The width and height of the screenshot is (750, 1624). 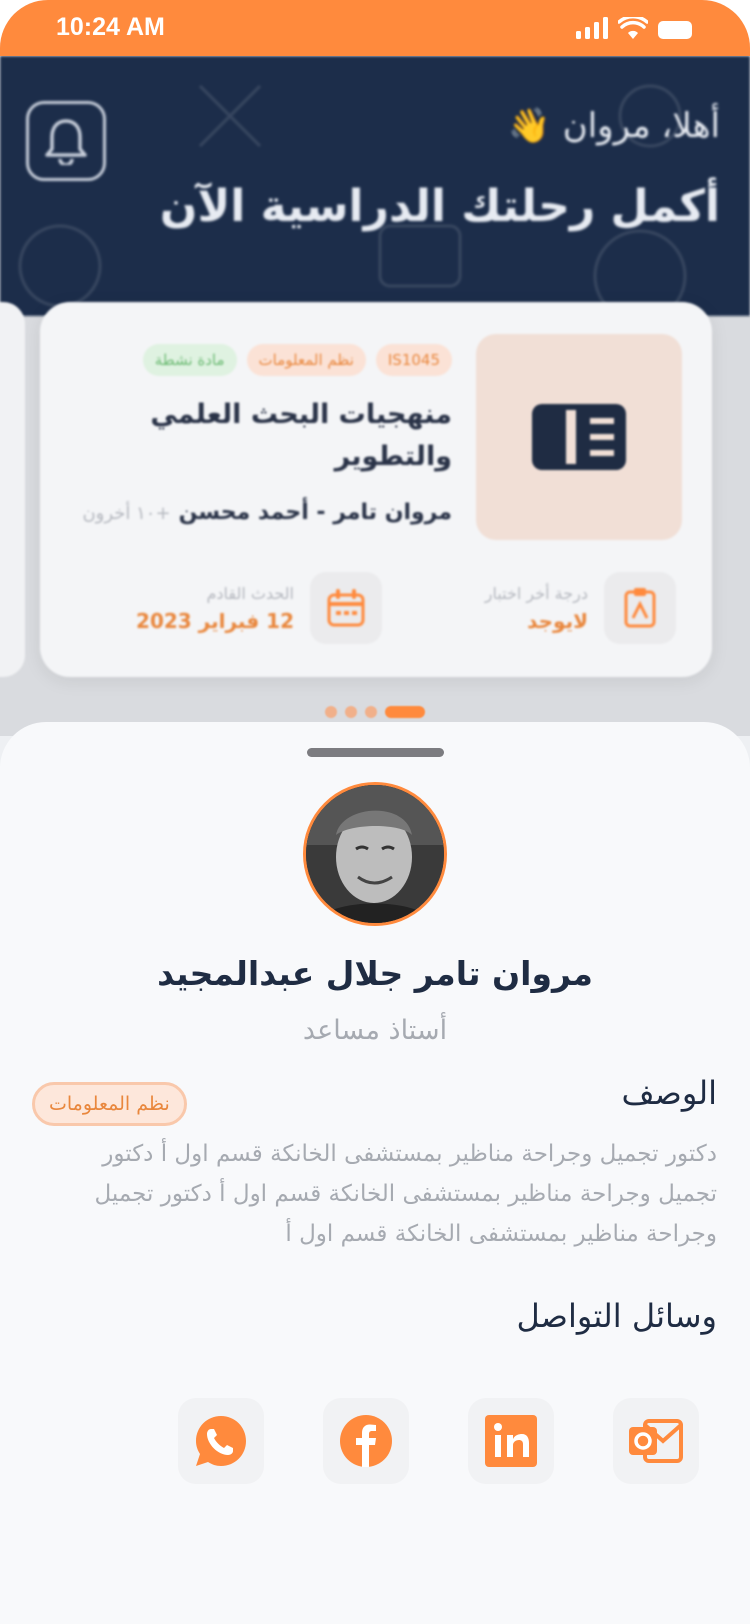 I want to click on wave-emoji: 👋, so click(x=529, y=126).